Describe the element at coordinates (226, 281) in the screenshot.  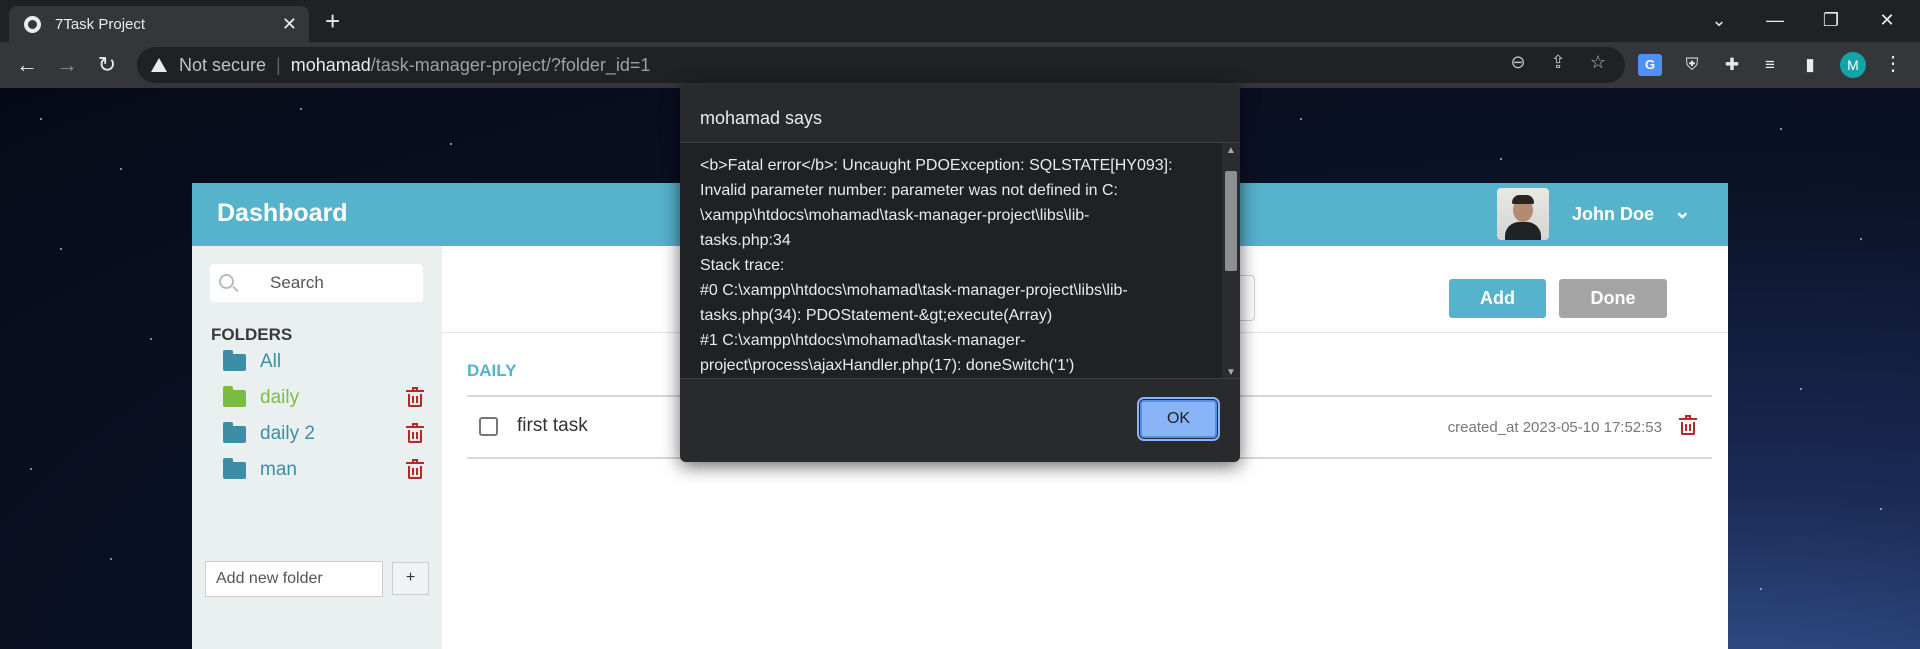
I see `search-icon` at that location.